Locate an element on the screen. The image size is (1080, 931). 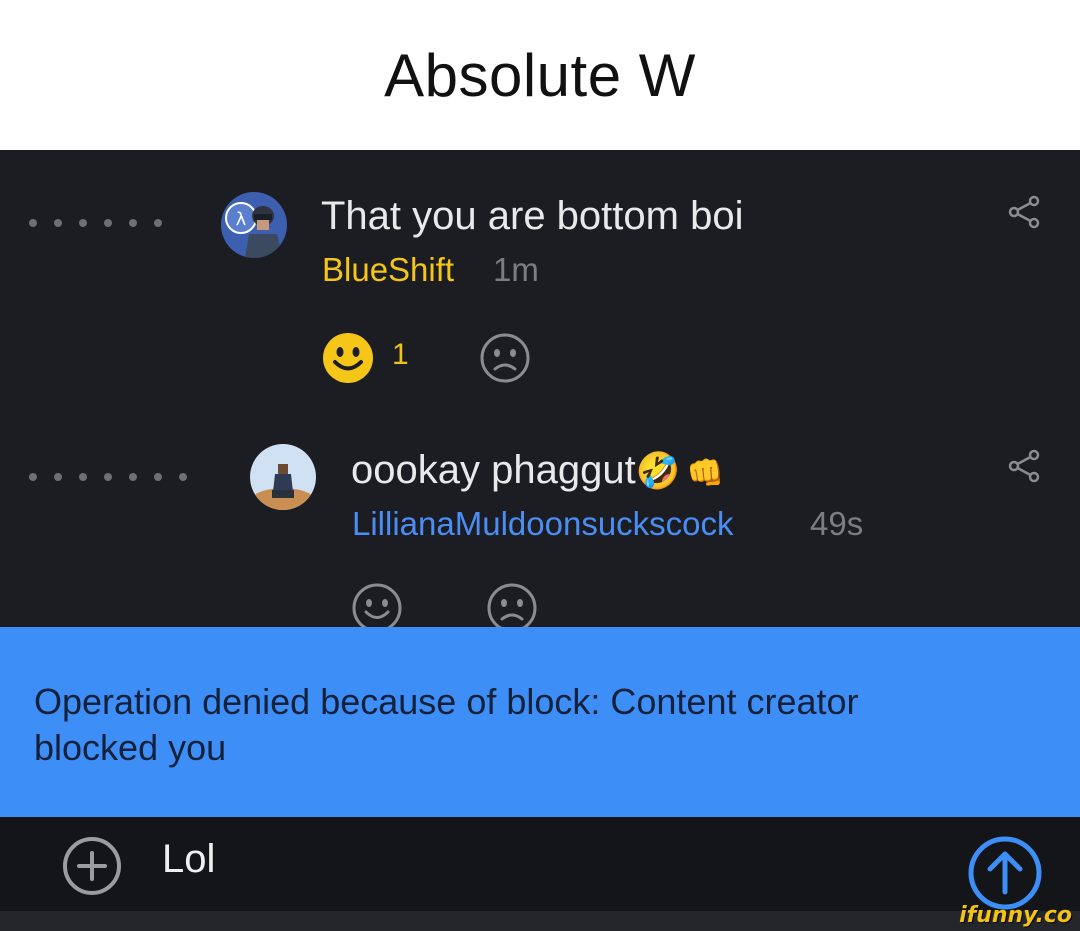
svg-text: λ is located at coordinates (241, 219).